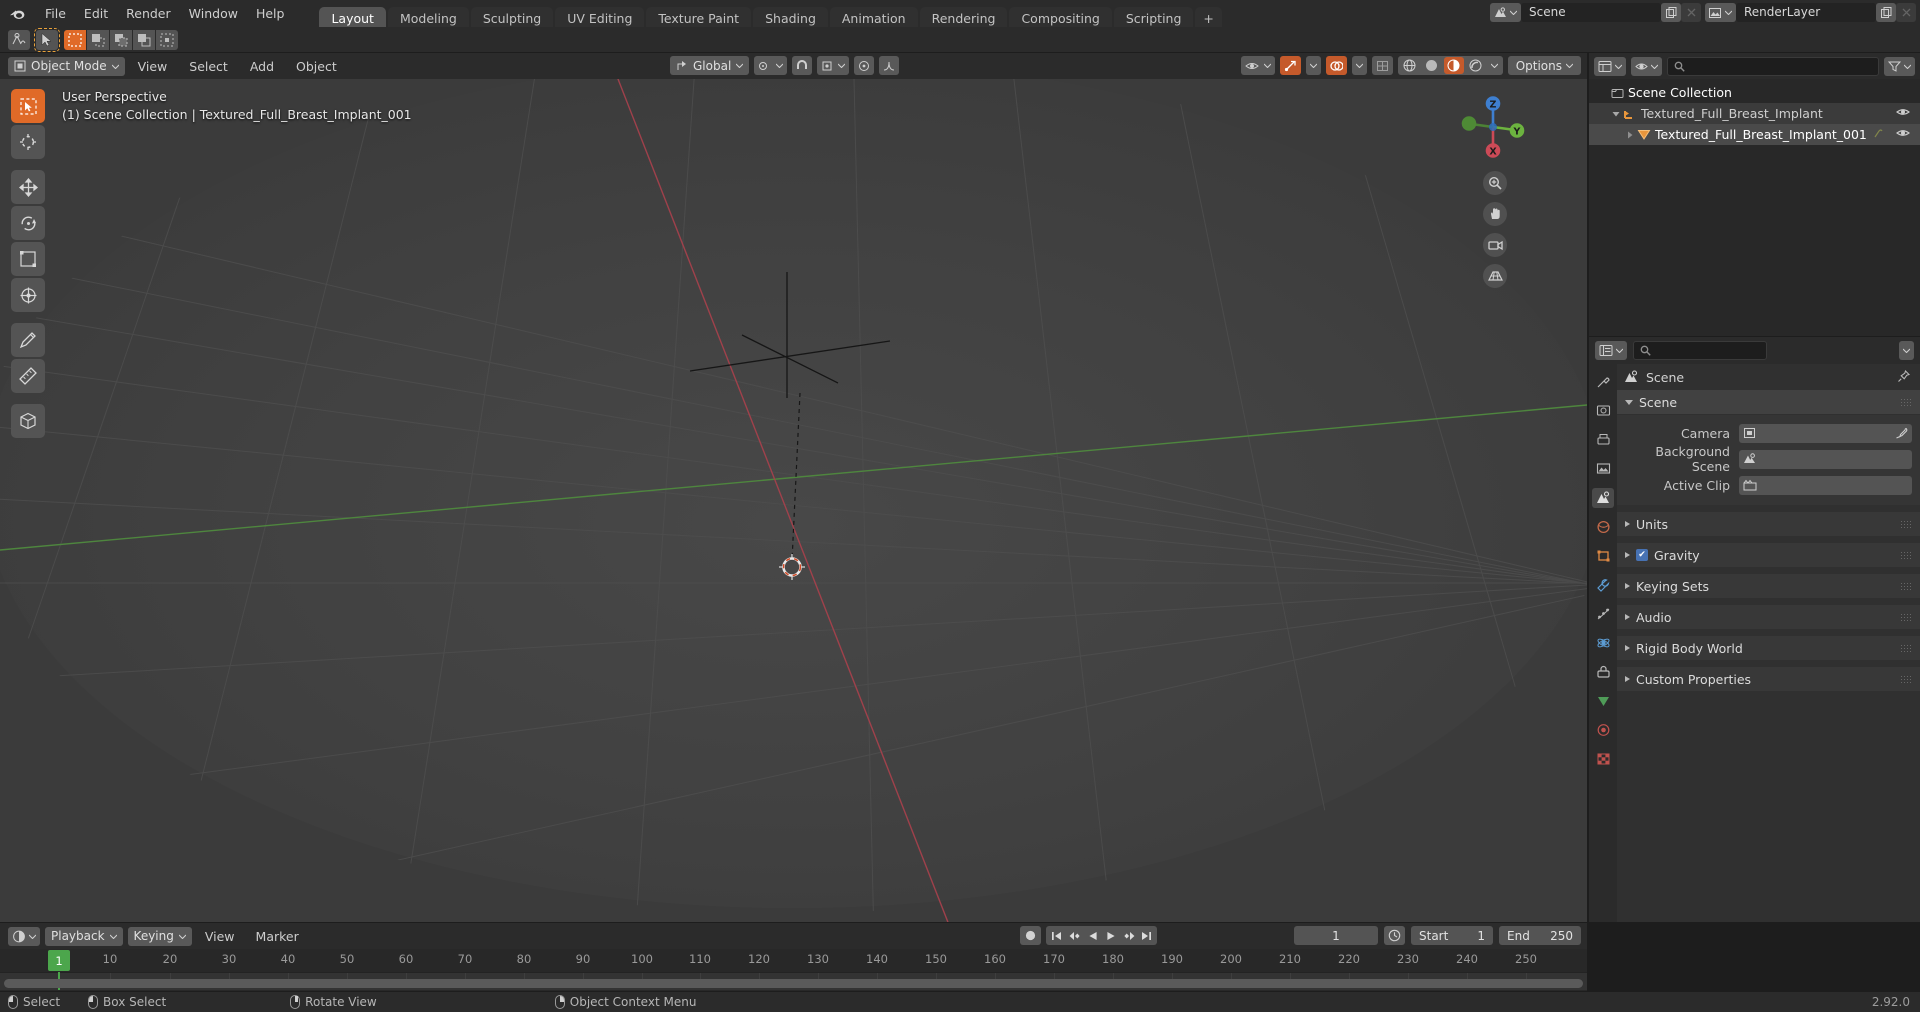 The image size is (1920, 1012). I want to click on select-subtract-button, so click(121, 39).